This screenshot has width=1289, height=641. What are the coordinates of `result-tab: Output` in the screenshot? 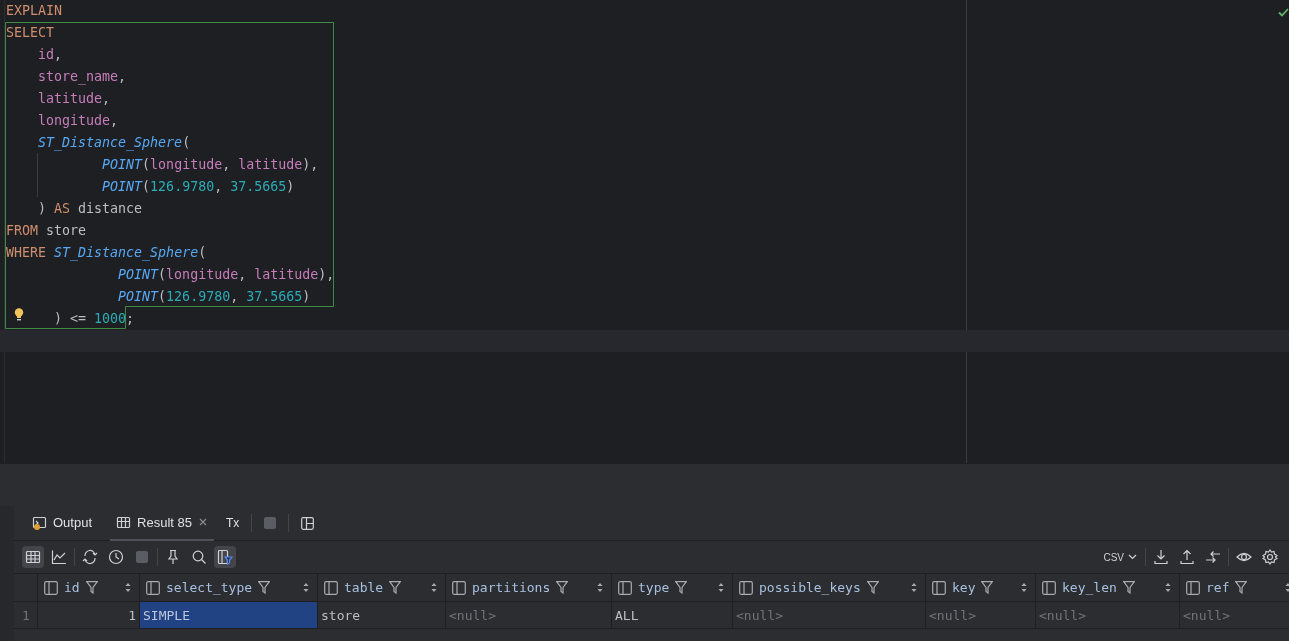 It's located at (62, 523).